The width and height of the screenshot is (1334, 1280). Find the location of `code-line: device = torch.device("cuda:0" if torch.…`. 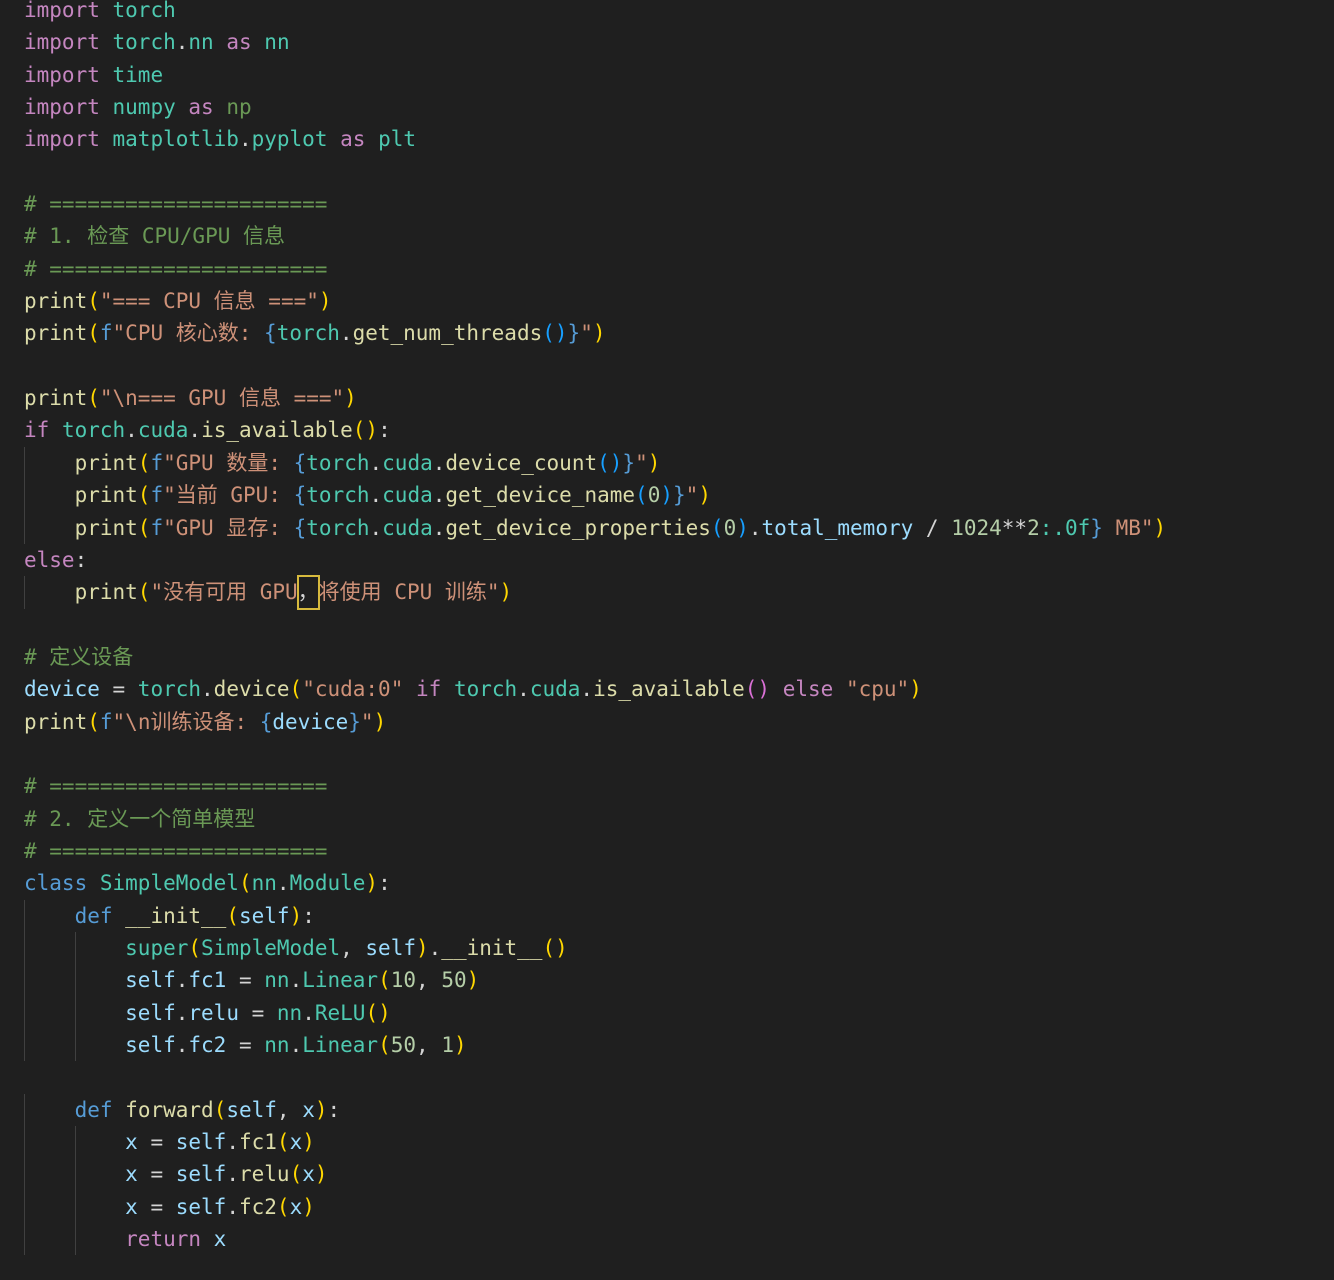

code-line: device = torch.device("cuda:0" if torch.… is located at coordinates (679, 689).